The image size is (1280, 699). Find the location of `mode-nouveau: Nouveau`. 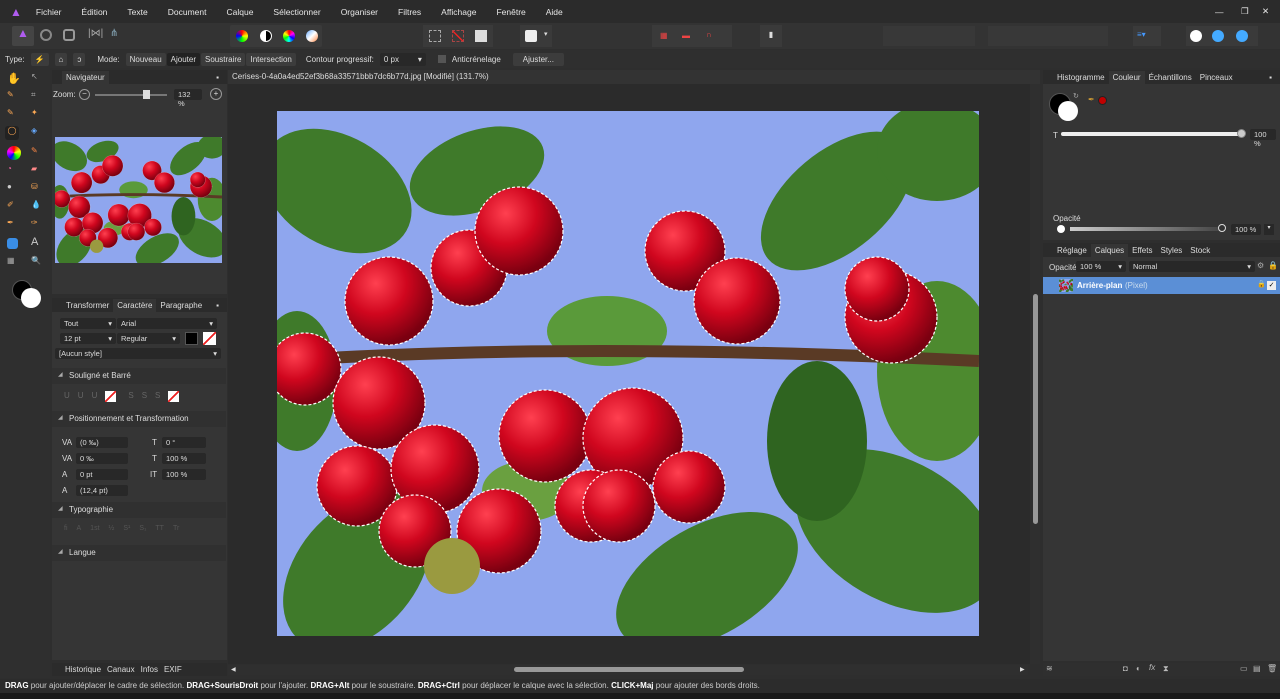

mode-nouveau: Nouveau is located at coordinates (145, 59).